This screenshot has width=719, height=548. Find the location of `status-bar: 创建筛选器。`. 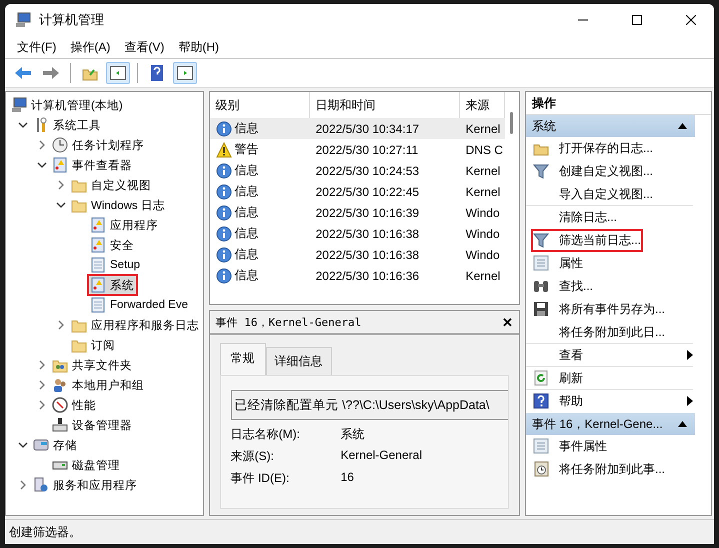

status-bar: 创建筛选器。 is located at coordinates (359, 531).